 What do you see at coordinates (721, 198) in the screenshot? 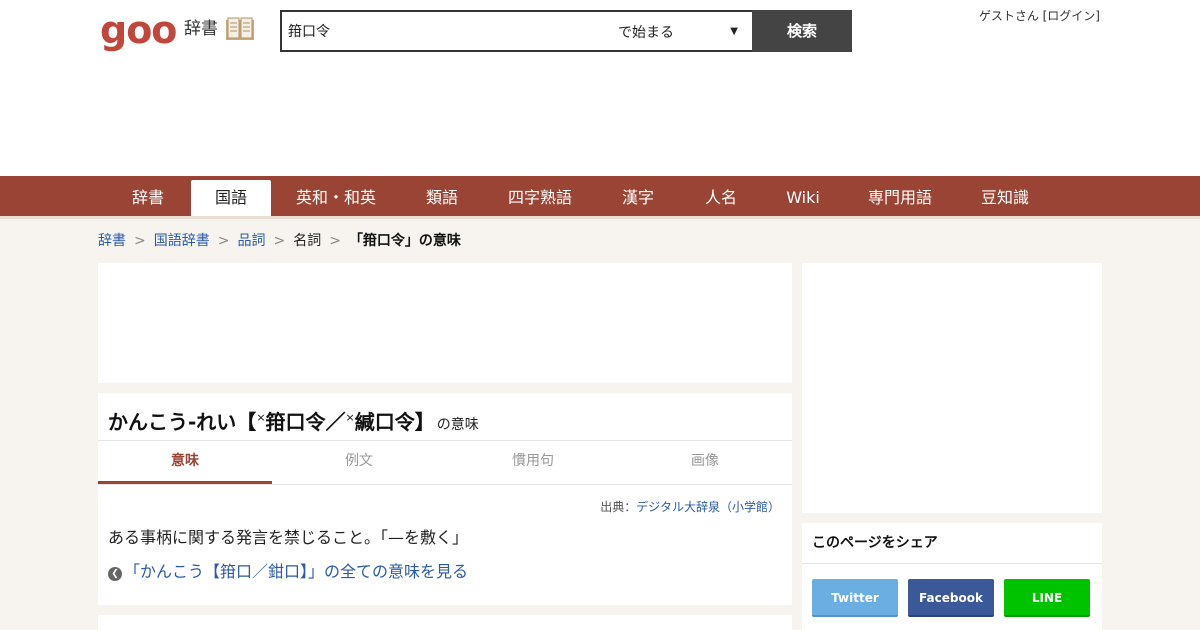
I see `nav-tab-names: 人名` at bounding box center [721, 198].